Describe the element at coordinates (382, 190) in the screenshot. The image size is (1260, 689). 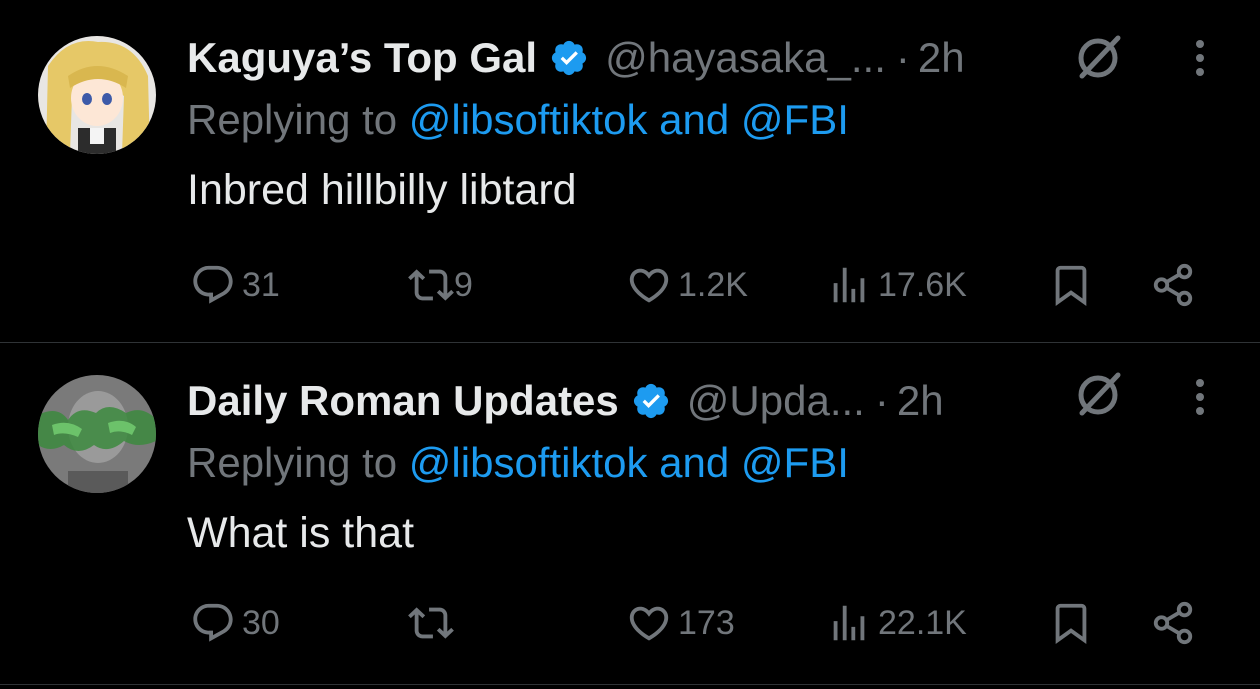
I see `tweet-text: Inbred hillbilly libtard` at that location.